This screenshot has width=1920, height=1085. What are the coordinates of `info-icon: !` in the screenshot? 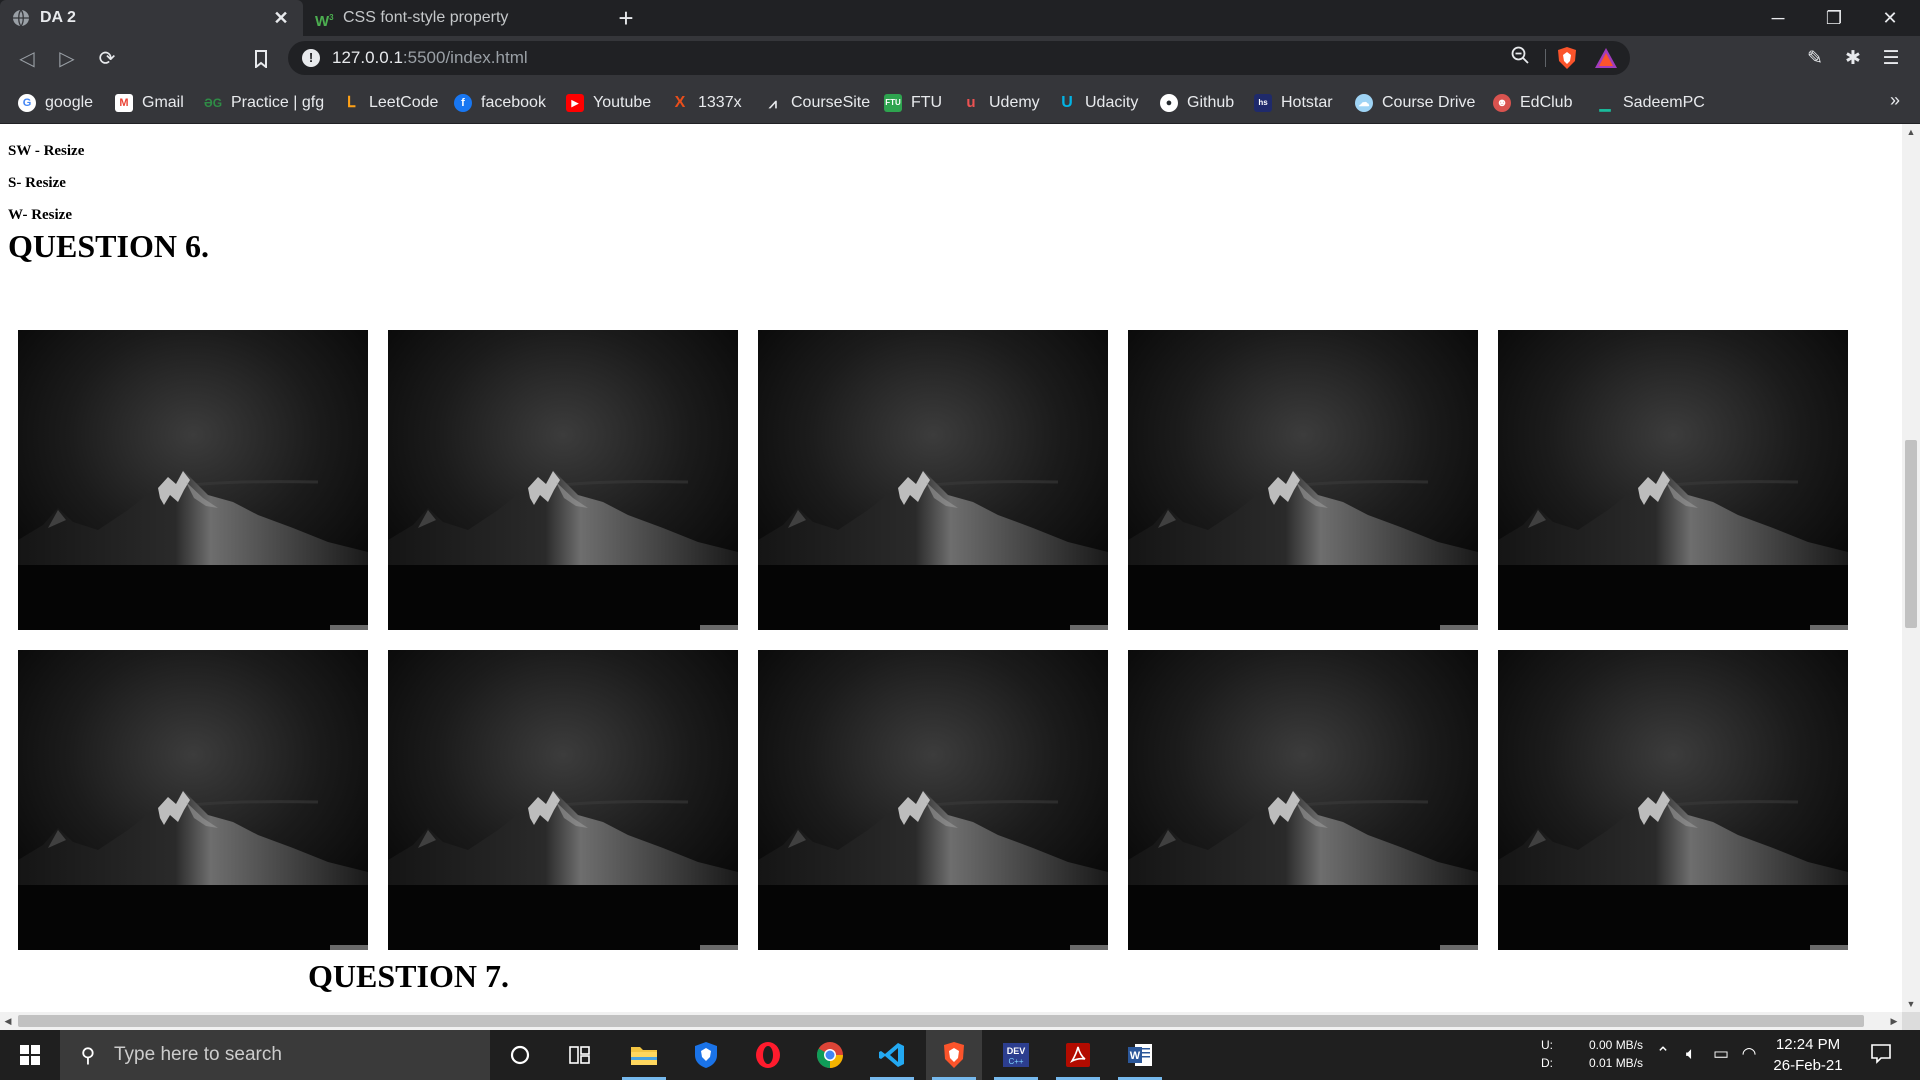 It's located at (311, 58).